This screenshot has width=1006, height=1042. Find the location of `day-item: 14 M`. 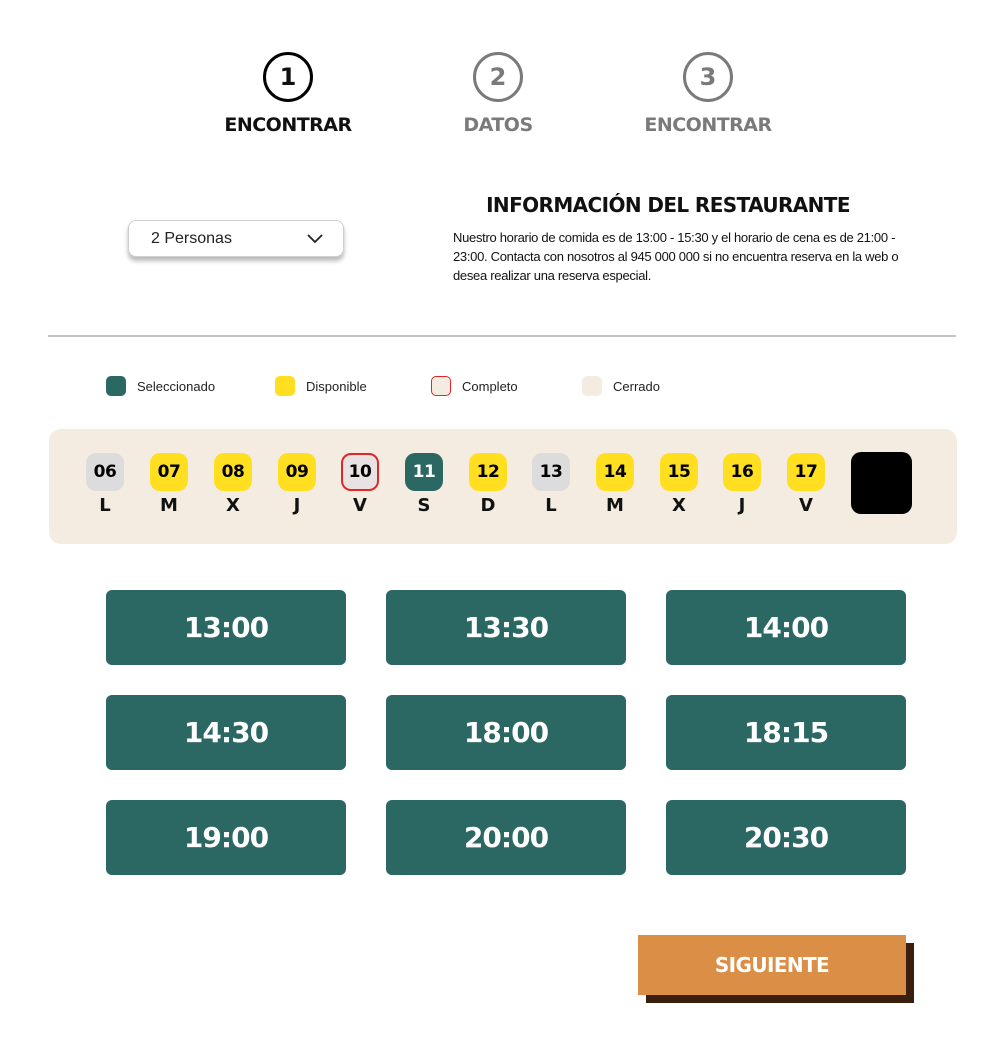

day-item: 14 M is located at coordinates (615, 484).